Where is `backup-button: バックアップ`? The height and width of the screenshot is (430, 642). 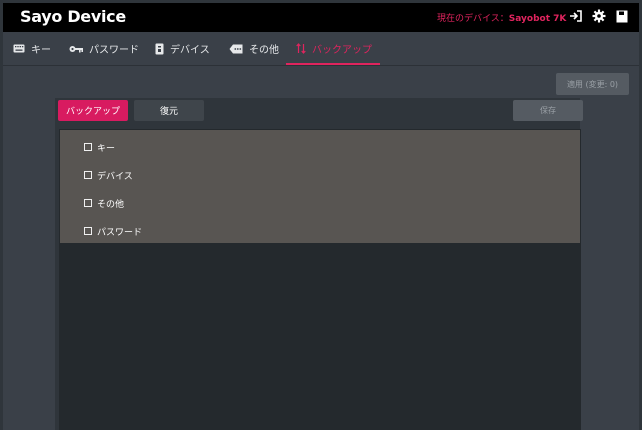 backup-button: バックアップ is located at coordinates (93, 110).